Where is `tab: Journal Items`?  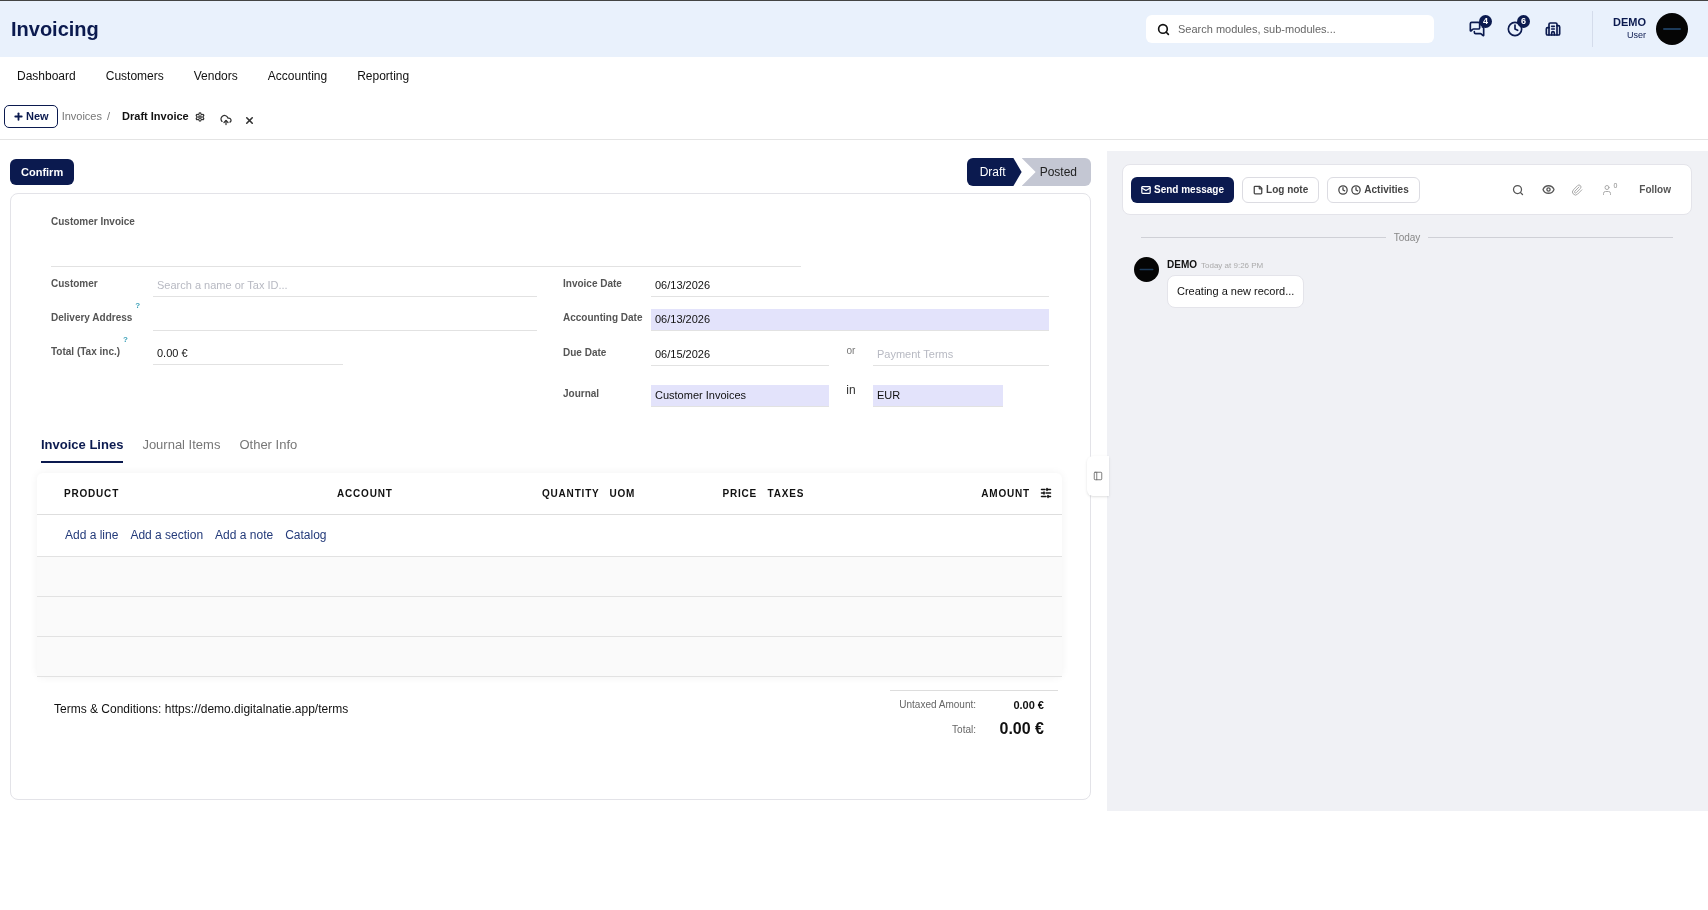 tab: Journal Items is located at coordinates (181, 449).